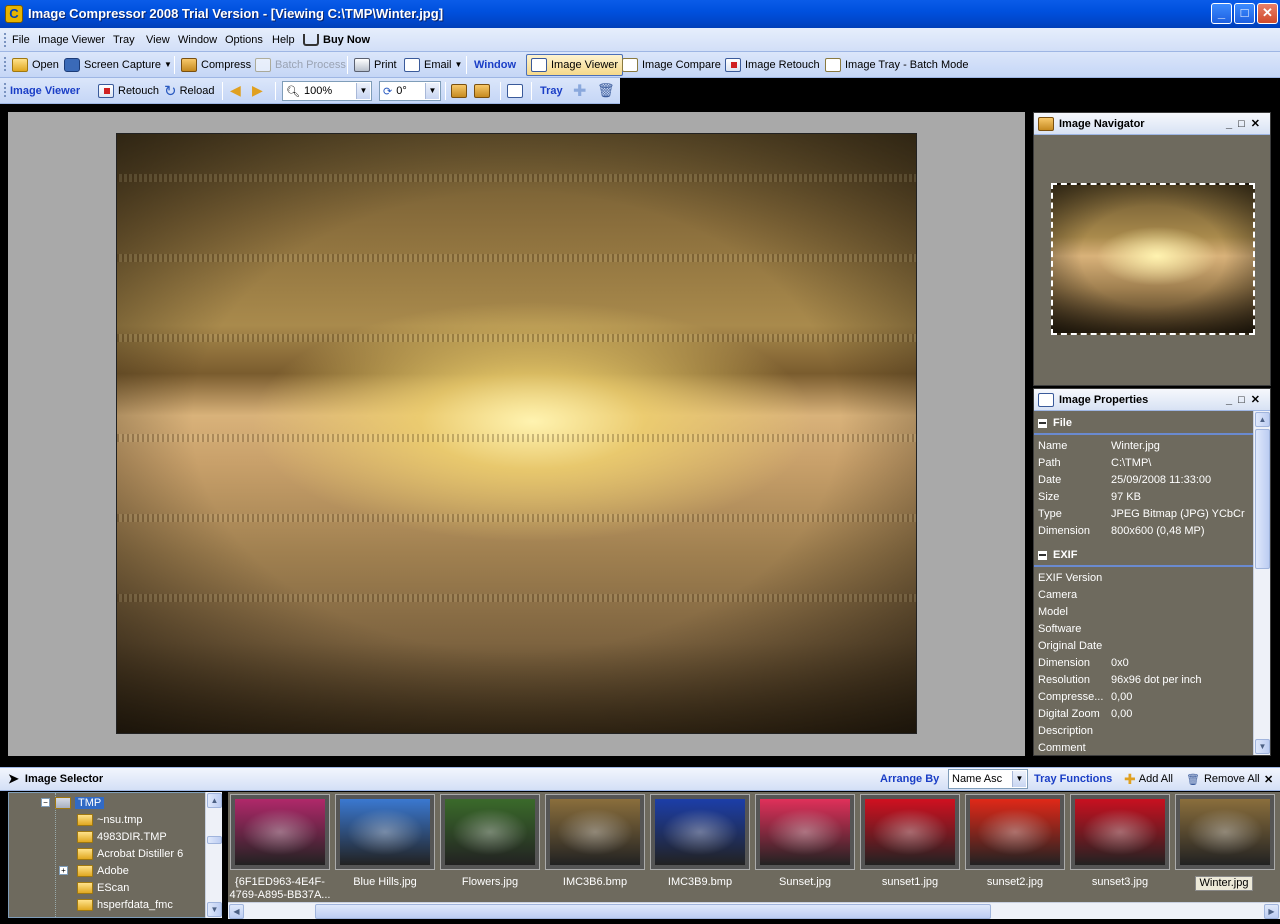  What do you see at coordinates (235, 90) in the screenshot?
I see `previous-image-icon: ◀` at bounding box center [235, 90].